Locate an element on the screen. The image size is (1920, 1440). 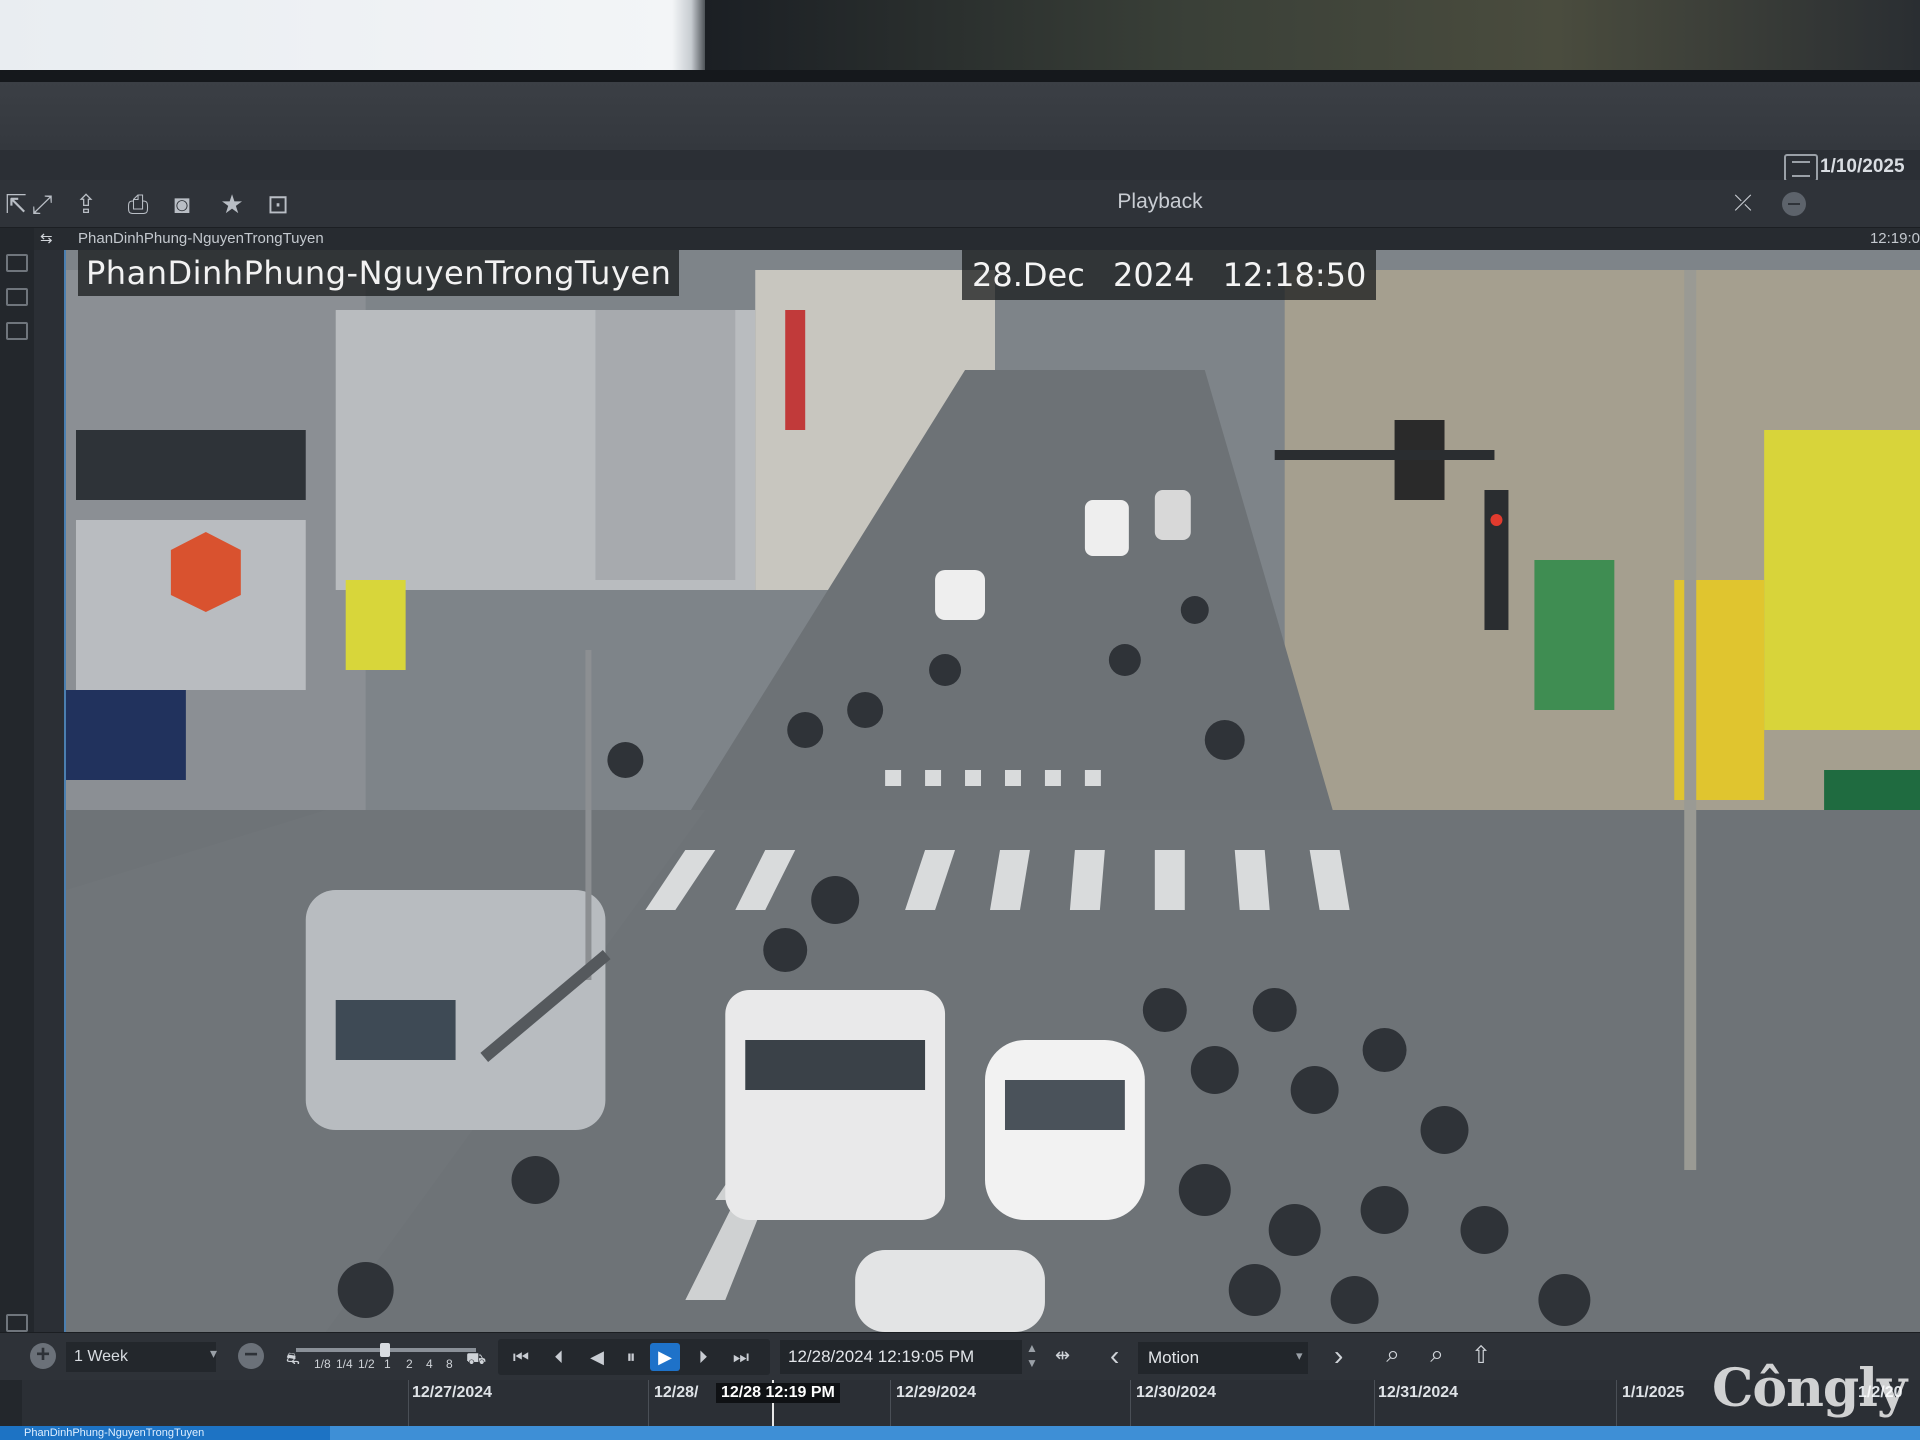
zoom-out-icon: ⌕ is located at coordinates (1437, 1356).